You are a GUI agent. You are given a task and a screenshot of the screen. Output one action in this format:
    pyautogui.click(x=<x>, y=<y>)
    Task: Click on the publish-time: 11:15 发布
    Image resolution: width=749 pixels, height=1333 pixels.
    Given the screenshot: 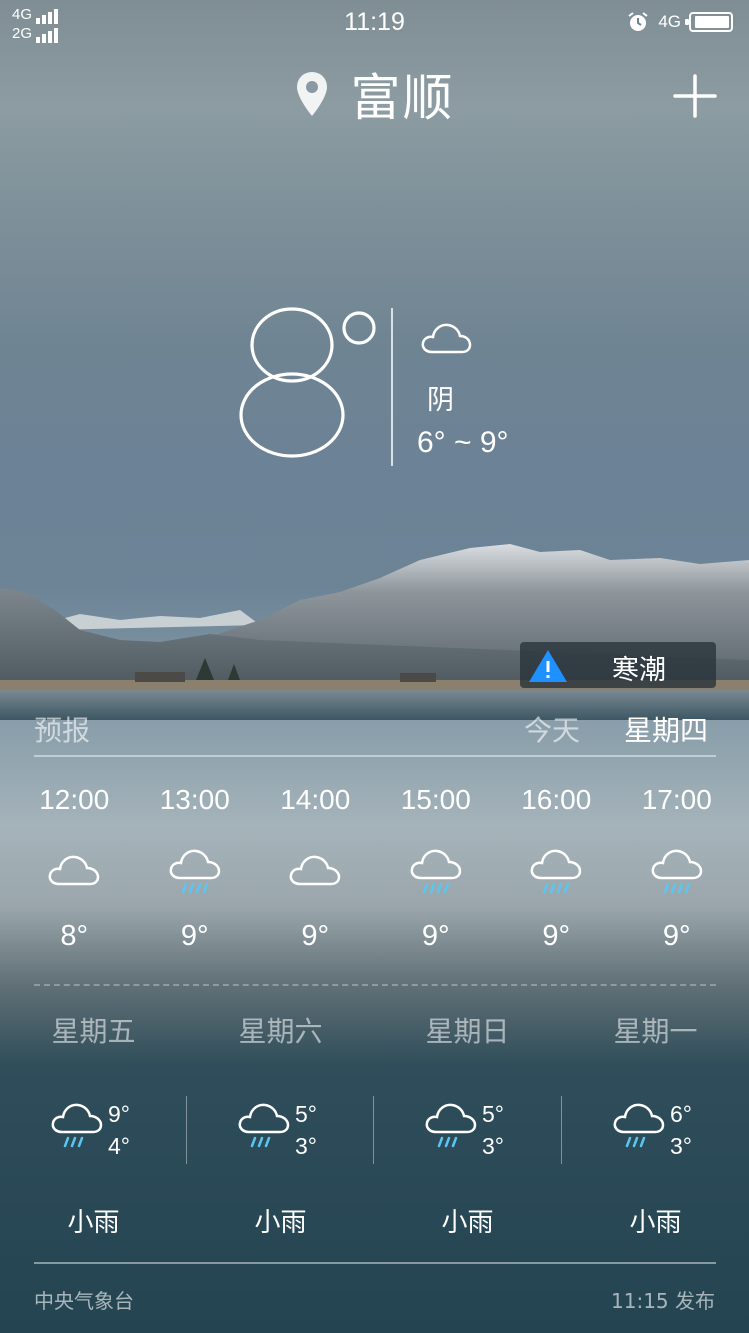 What is the action you would take?
    pyautogui.click(x=663, y=1301)
    